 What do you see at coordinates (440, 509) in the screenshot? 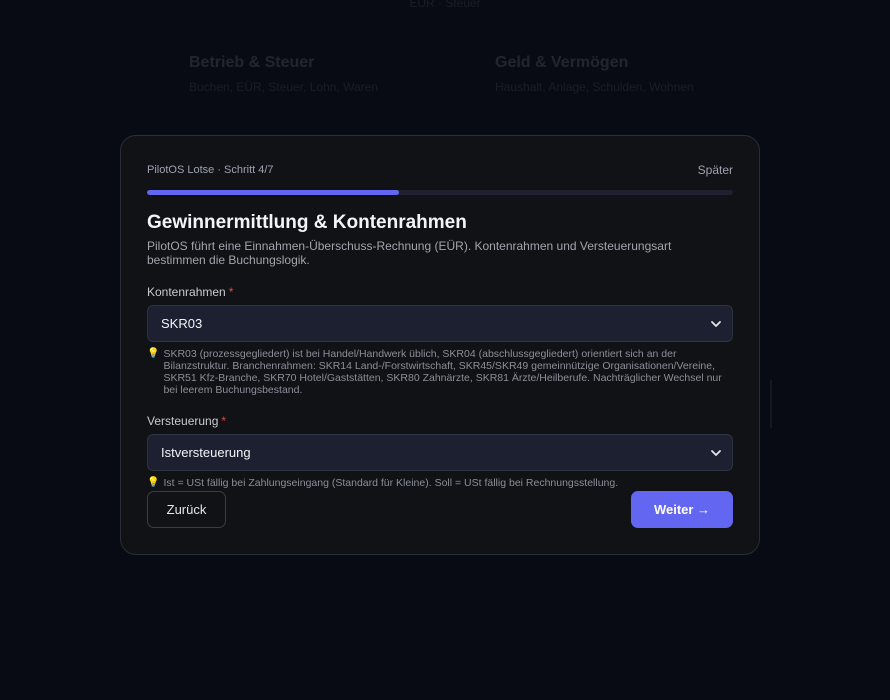
I see `modal-footer: Zurück Weiter →` at bounding box center [440, 509].